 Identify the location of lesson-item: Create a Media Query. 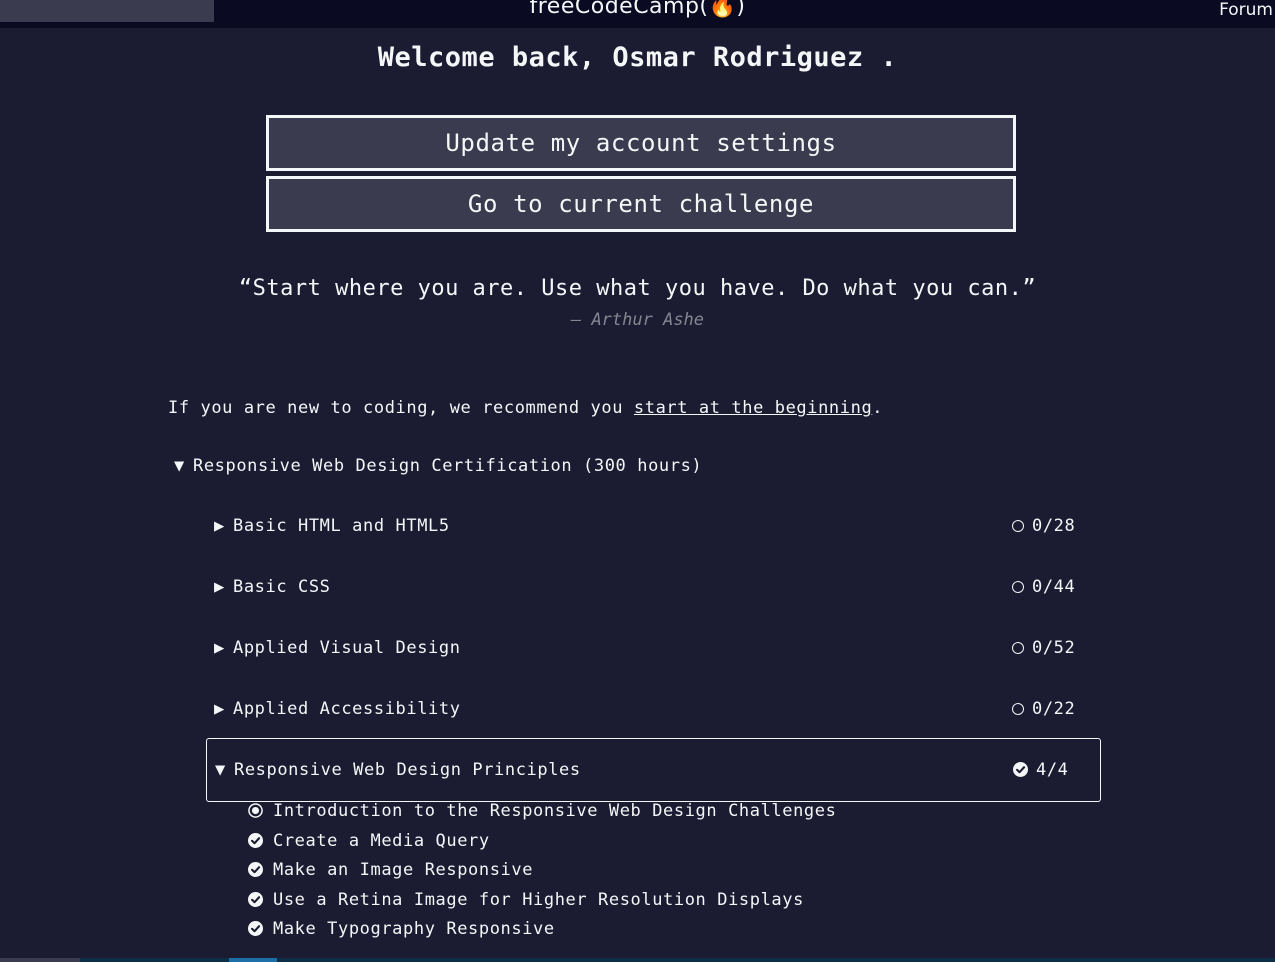
(542, 846).